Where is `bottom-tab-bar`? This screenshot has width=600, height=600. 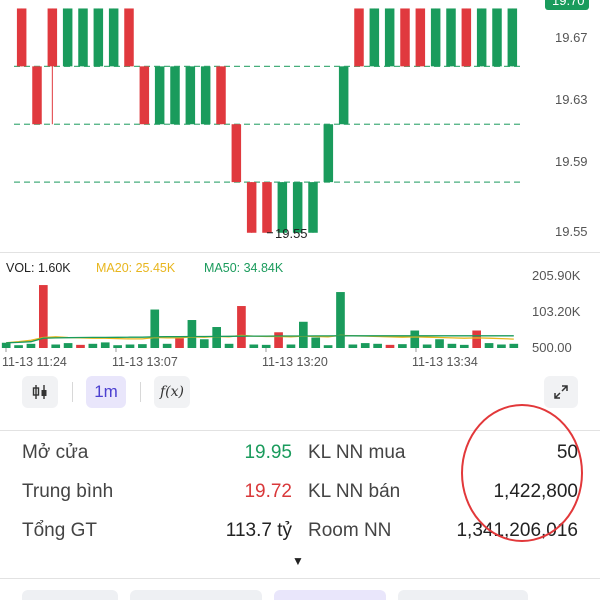 bottom-tab-bar is located at coordinates (300, 595).